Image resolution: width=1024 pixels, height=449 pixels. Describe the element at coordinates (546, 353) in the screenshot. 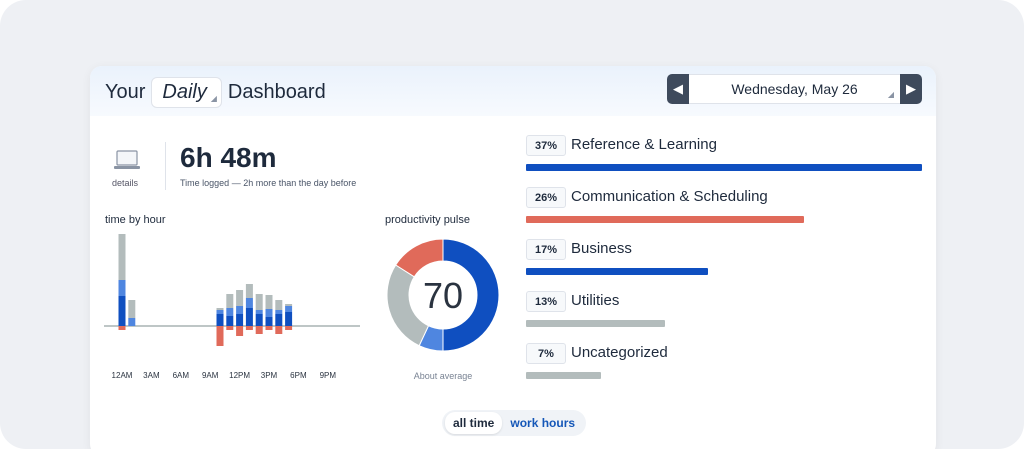

I see `category-percent: 7%` at that location.